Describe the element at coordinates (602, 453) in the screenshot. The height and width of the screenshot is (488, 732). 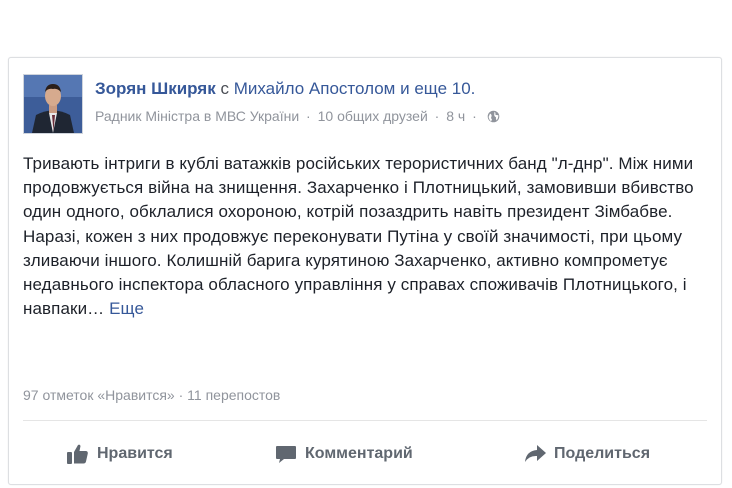
I see `share-label: Поделиться` at that location.